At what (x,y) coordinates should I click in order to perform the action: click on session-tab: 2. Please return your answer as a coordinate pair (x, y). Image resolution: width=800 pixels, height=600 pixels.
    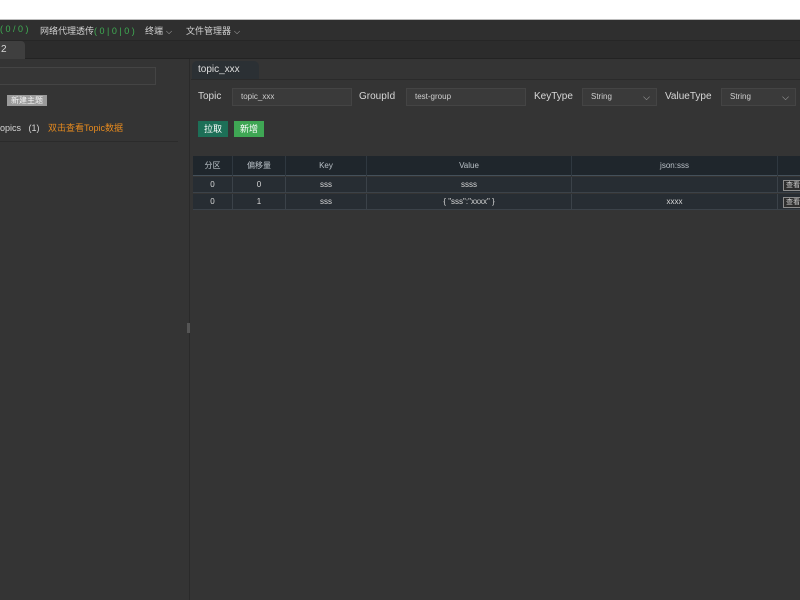
    Looking at the image, I should click on (12, 50).